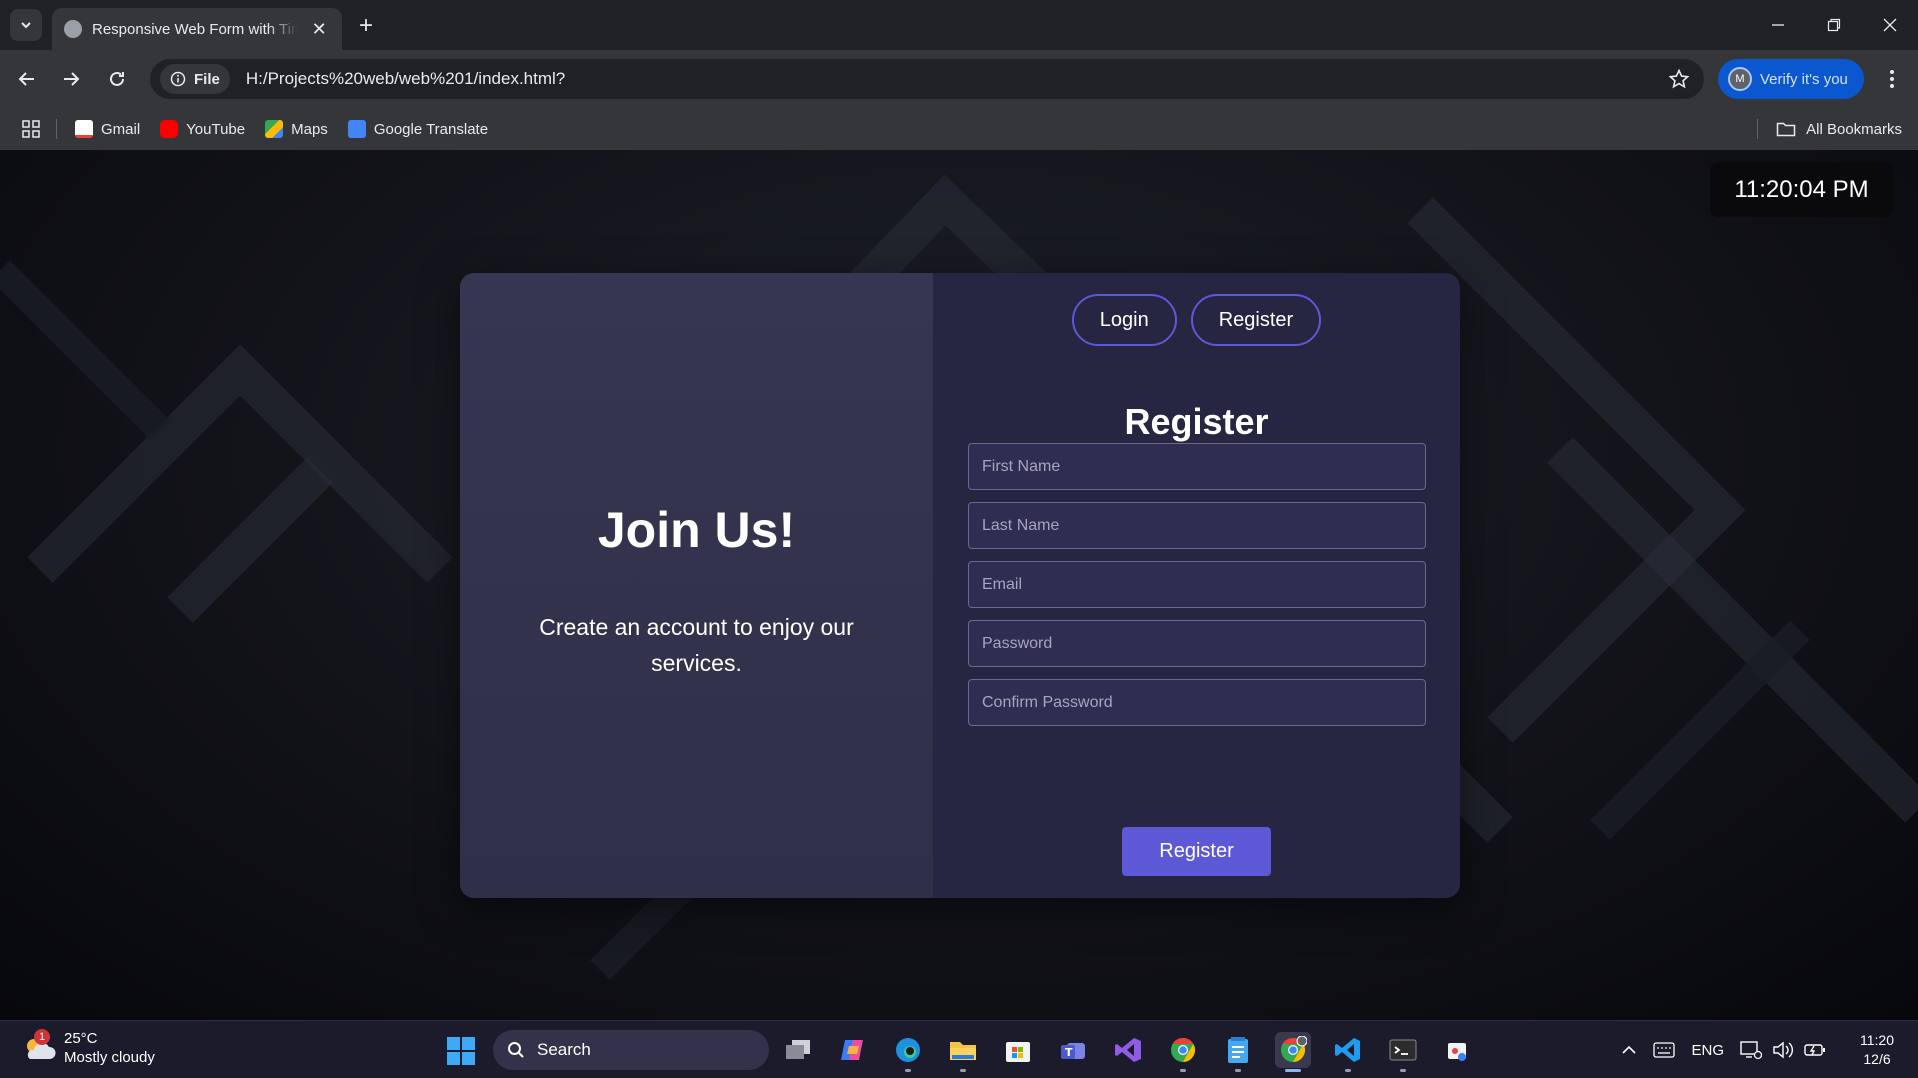  What do you see at coordinates (1196, 851) in the screenshot?
I see `register-submit-button: Register` at bounding box center [1196, 851].